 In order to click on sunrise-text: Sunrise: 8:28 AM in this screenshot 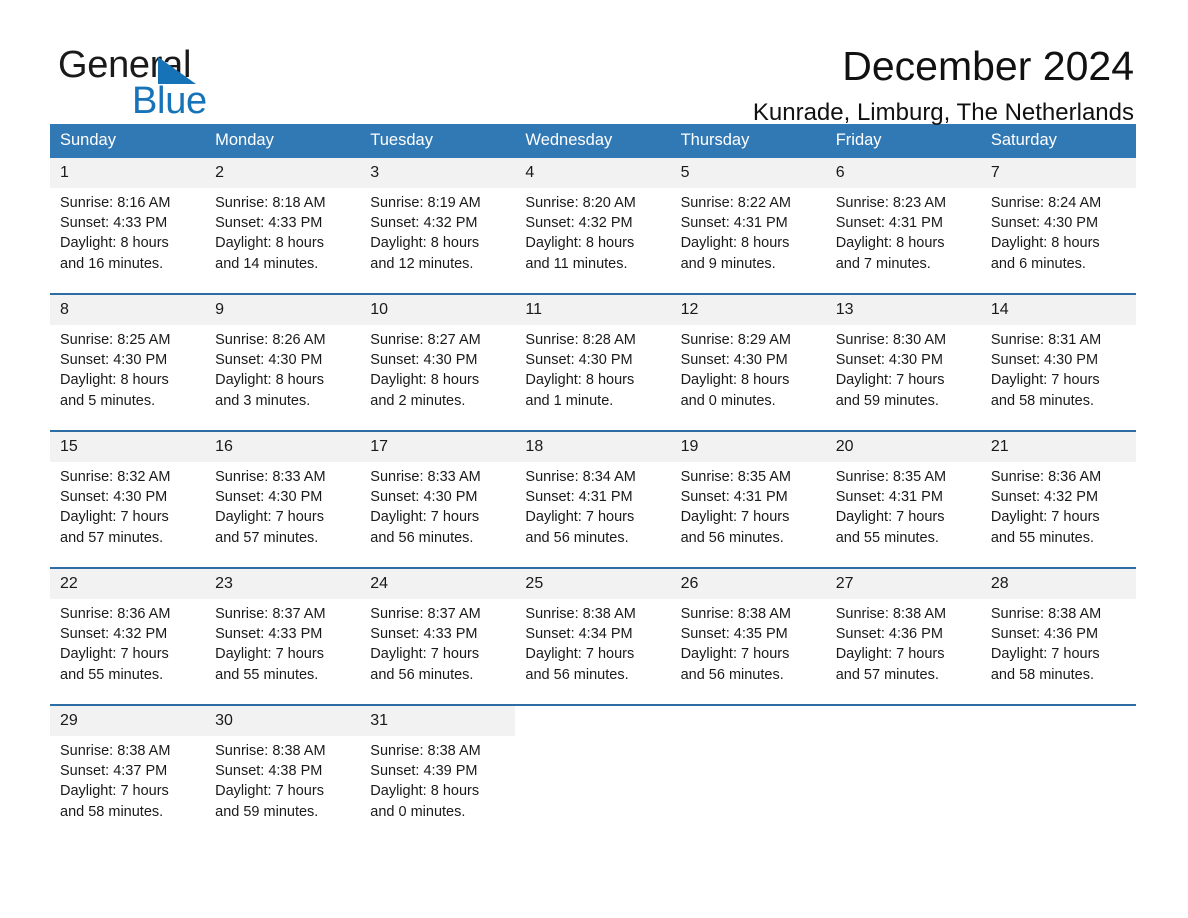, I will do `click(580, 340)`.